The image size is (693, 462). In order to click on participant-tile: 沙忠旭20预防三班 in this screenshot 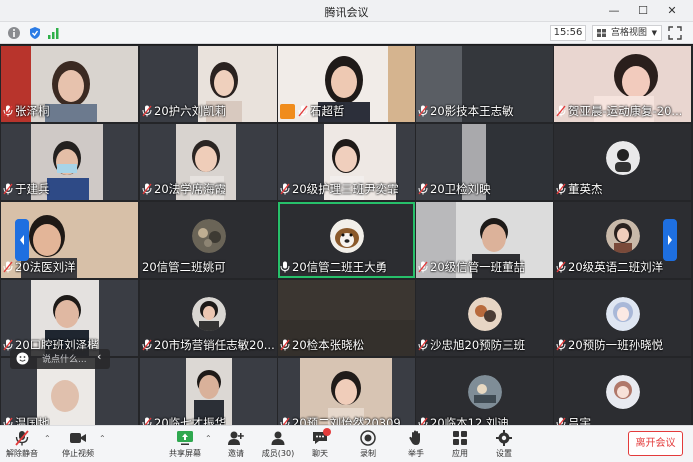, I will do `click(484, 318)`.